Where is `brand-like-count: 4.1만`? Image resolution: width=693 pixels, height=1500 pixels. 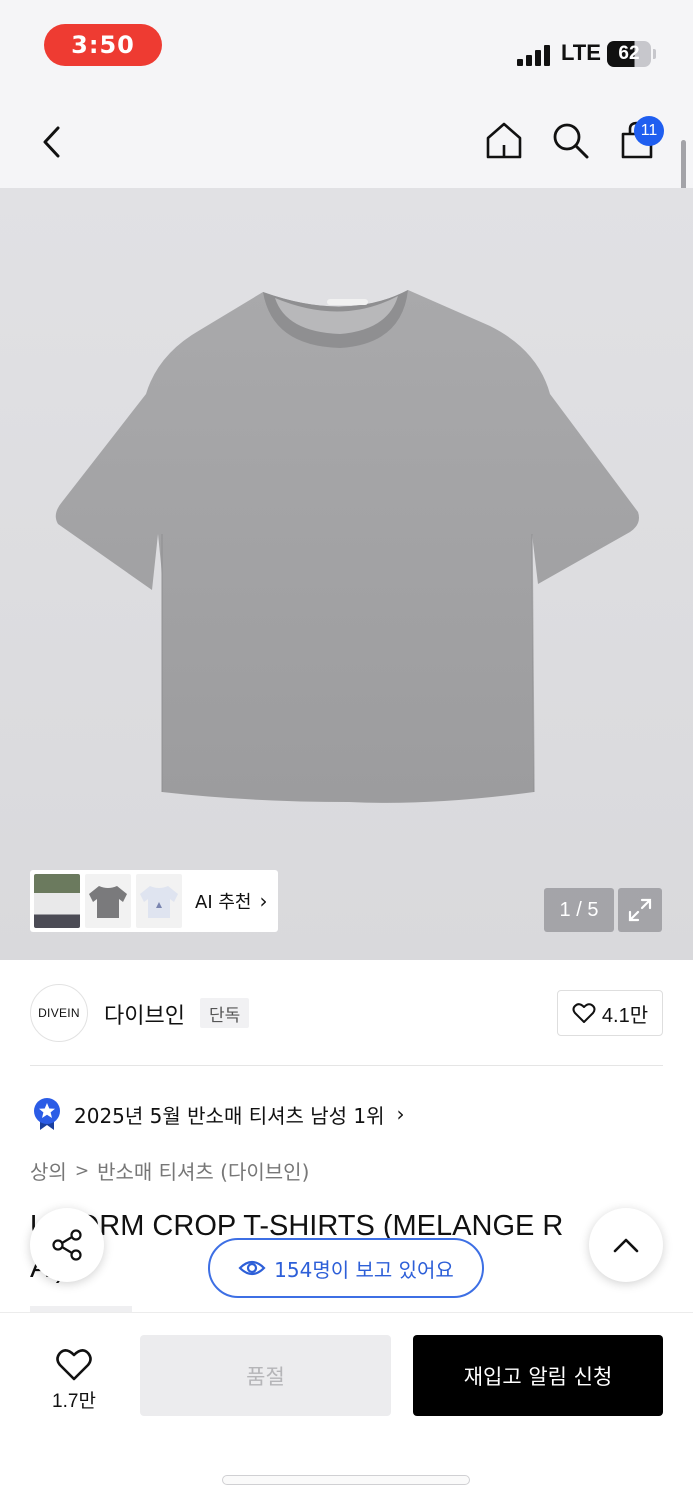
brand-like-count: 4.1만 is located at coordinates (625, 1015).